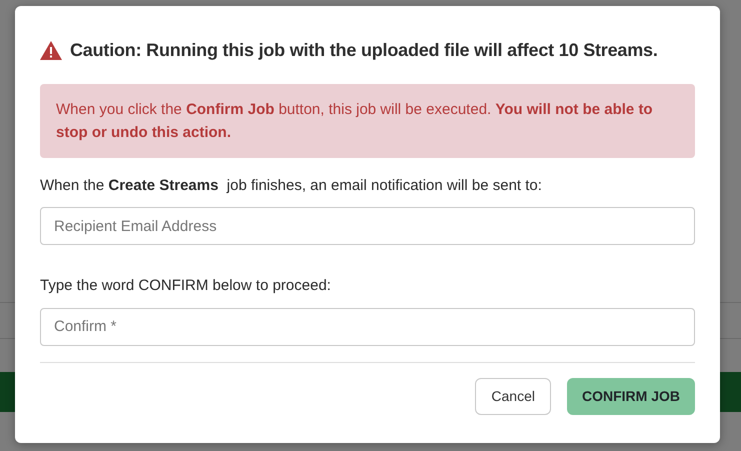  I want to click on warning-message: When you click the Confirm Job button, this job will be executed. You will not be able to stop or undo this action., so click(367, 121).